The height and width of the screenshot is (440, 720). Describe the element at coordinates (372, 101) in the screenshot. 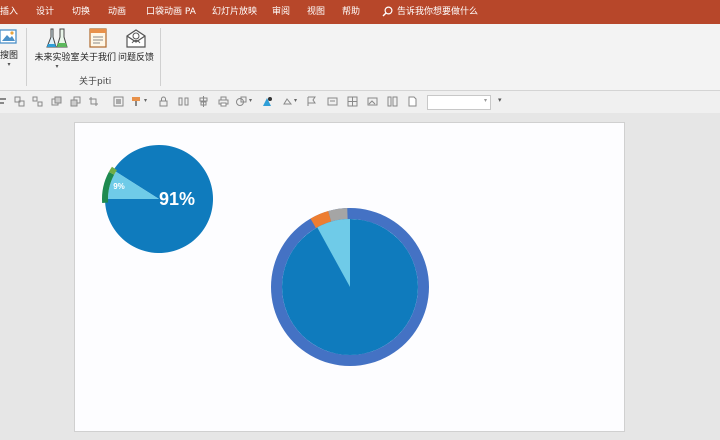

I see `picture-icon` at that location.